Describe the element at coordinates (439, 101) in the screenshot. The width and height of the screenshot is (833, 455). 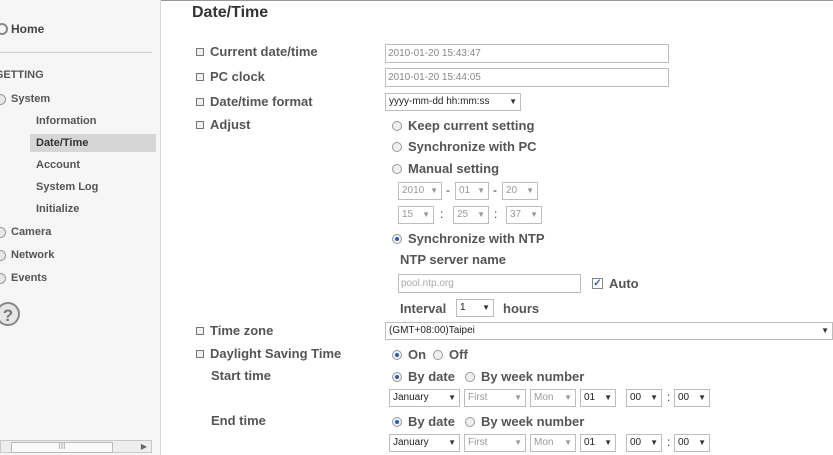
I see `datetime-format-value: yyyy-mm-dd hh:mm:ss` at that location.